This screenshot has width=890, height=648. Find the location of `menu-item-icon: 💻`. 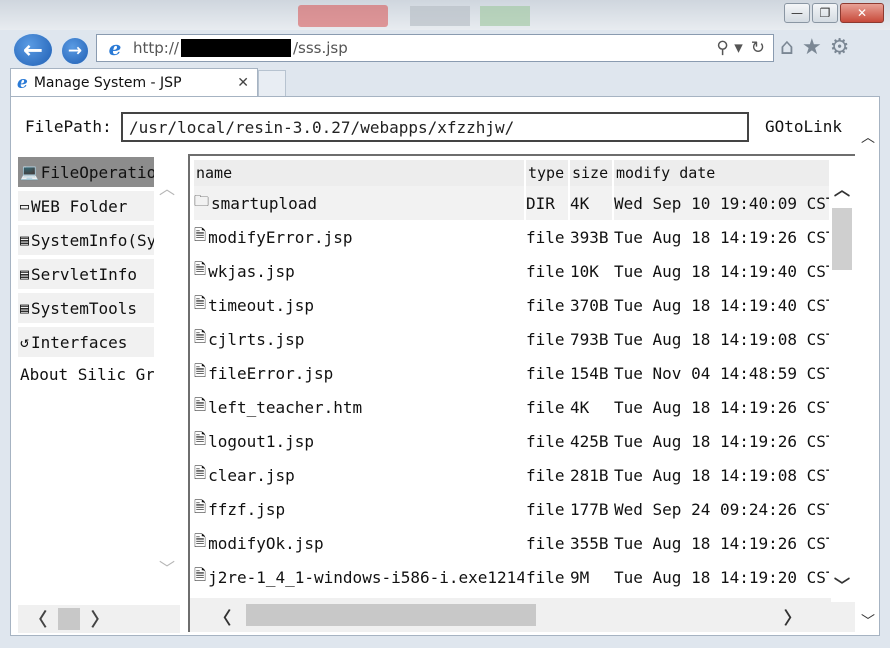

menu-item-icon: 💻 is located at coordinates (29, 172).